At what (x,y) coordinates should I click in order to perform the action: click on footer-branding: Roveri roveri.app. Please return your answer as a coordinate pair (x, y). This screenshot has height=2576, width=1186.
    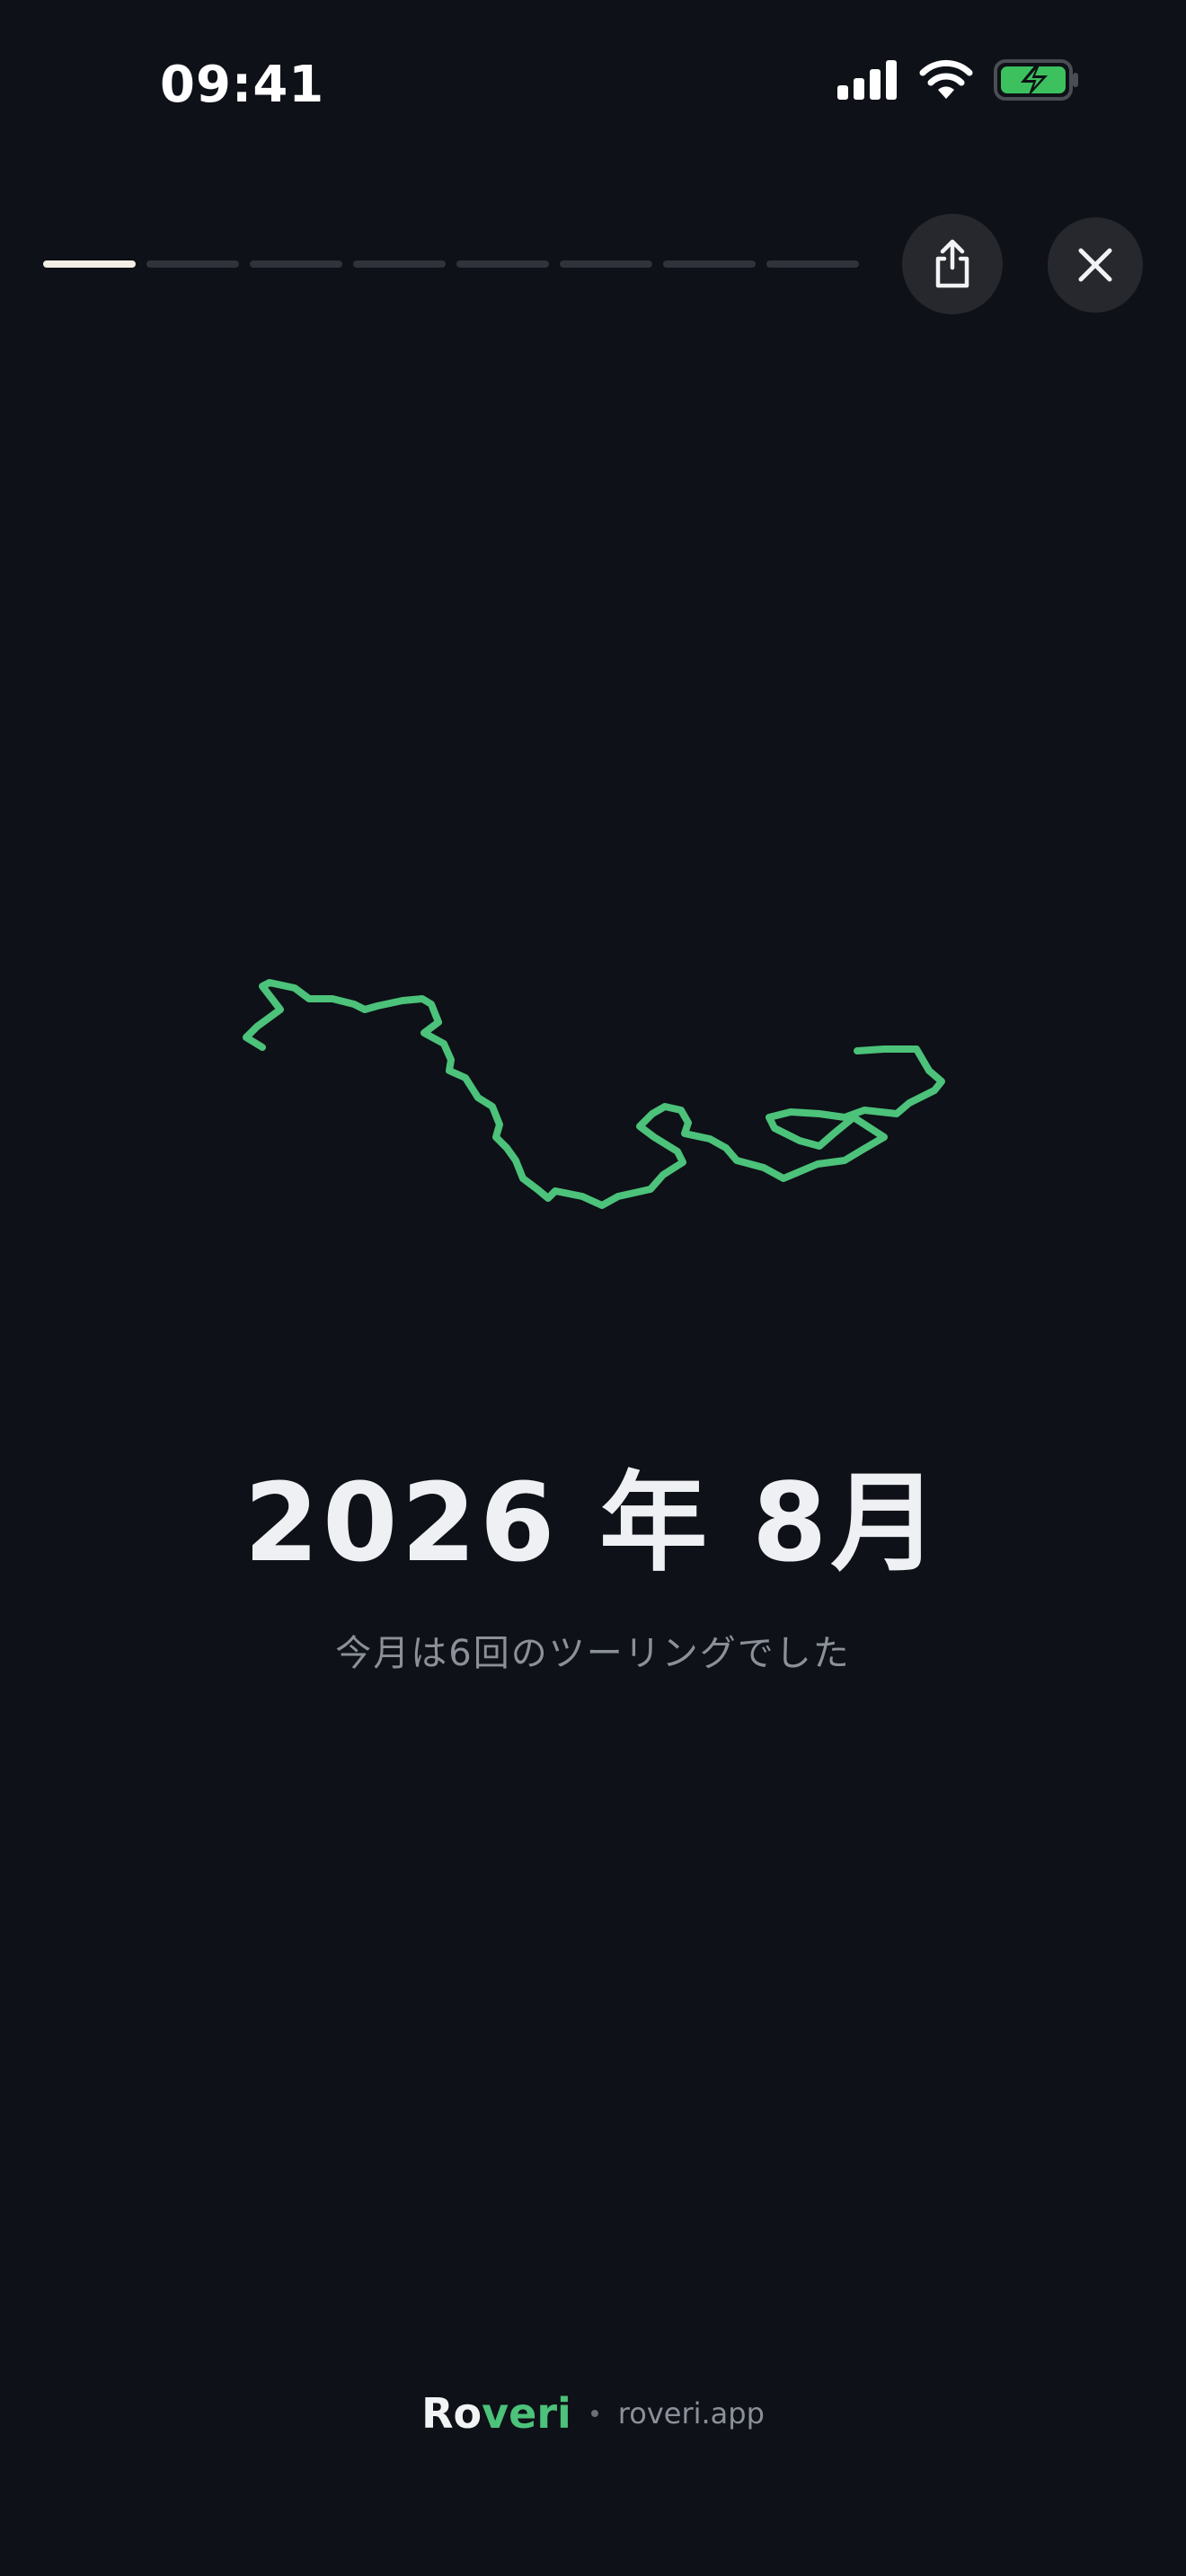
    Looking at the image, I should click on (593, 2413).